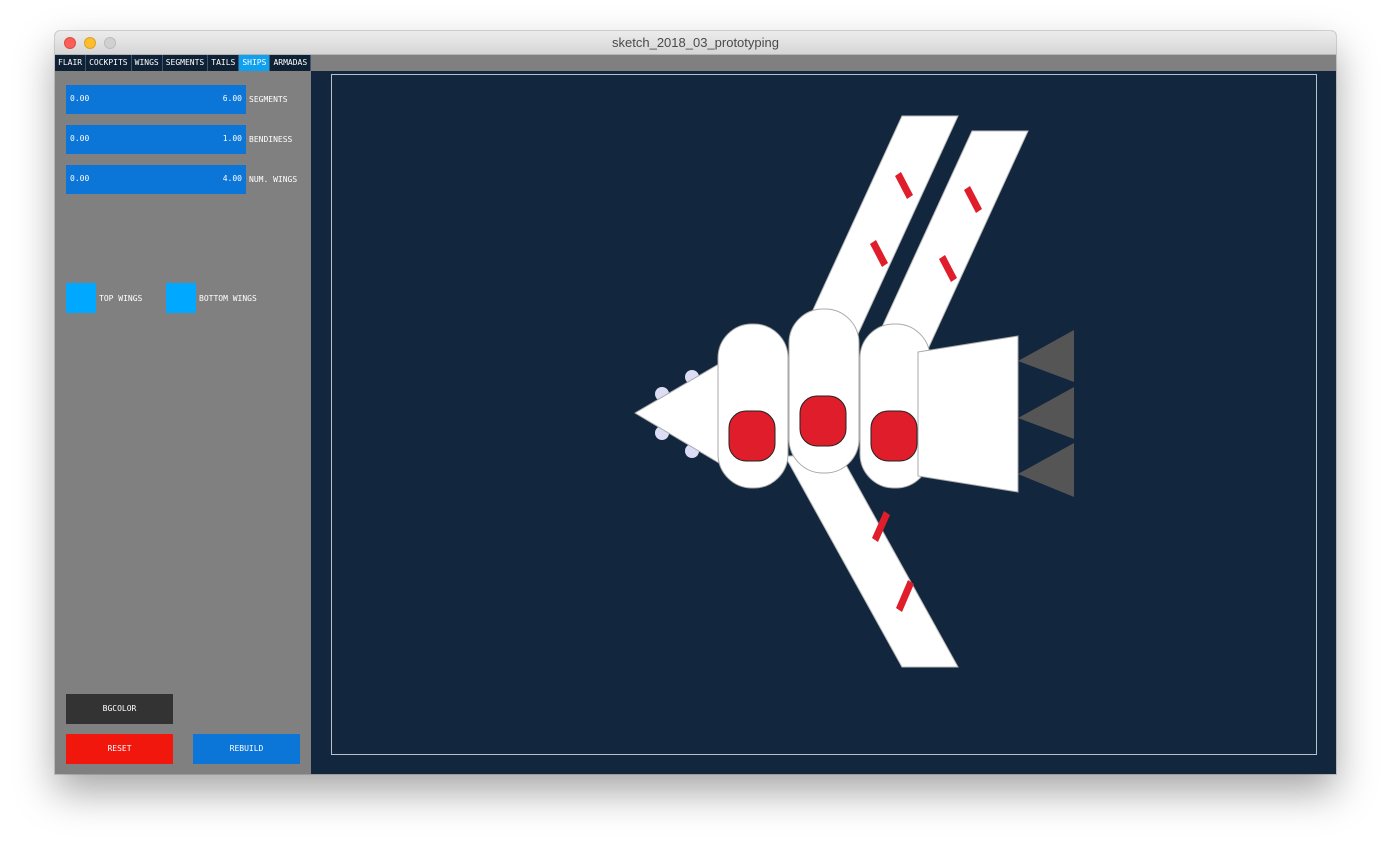  I want to click on slider-max-value: 4.00, so click(232, 178).